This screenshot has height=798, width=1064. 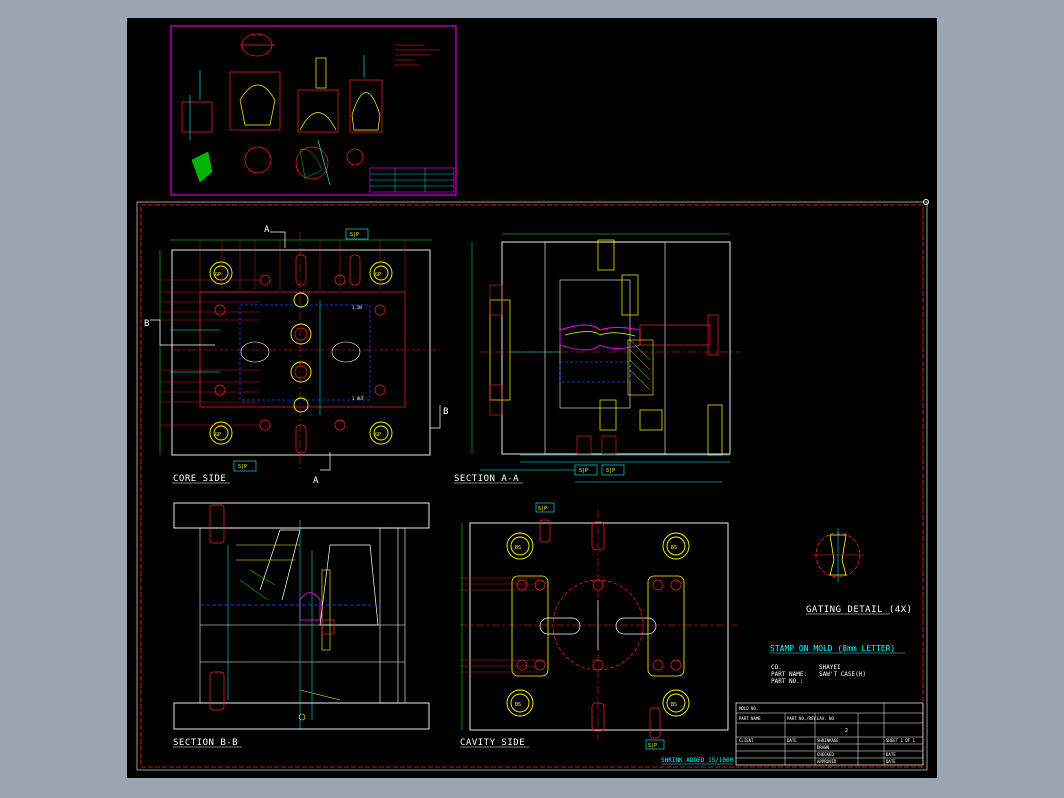 What do you see at coordinates (599, 626) in the screenshot?
I see `cavity-side-view: S|P S|P BS BS BS BS CAVITY SIDE` at bounding box center [599, 626].